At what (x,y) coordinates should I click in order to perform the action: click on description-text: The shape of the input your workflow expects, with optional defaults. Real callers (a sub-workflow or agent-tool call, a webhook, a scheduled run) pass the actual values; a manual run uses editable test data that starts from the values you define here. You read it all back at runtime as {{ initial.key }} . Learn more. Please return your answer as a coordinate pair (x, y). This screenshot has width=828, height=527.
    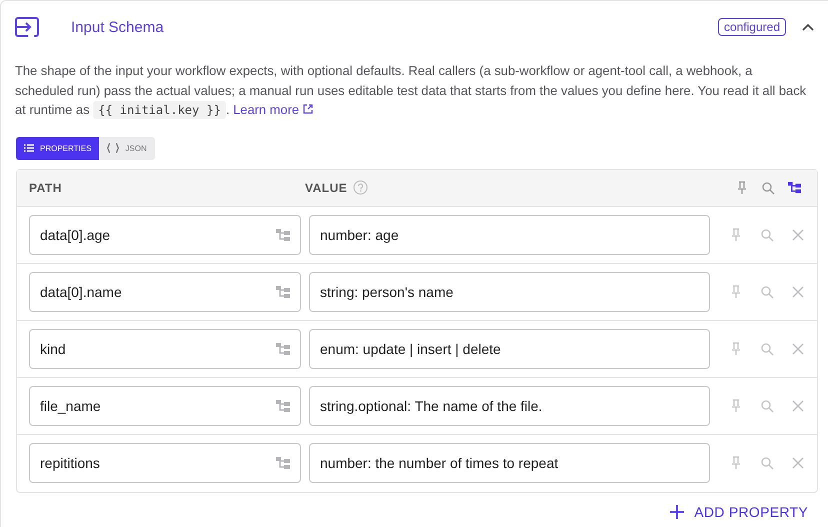
    Looking at the image, I should click on (411, 91).